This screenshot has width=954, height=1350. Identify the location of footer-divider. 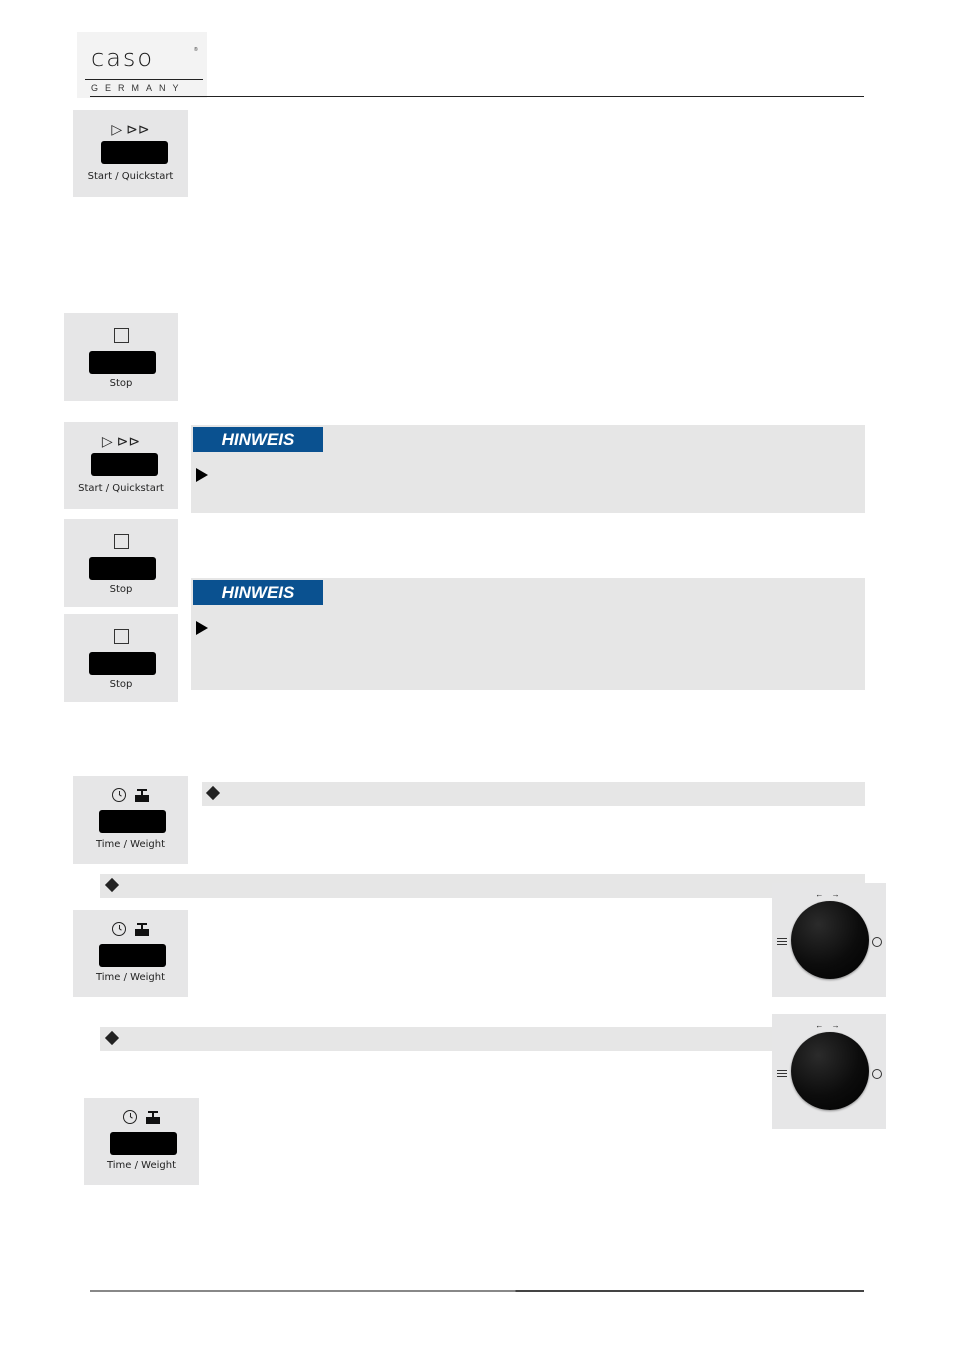
(477, 1291).